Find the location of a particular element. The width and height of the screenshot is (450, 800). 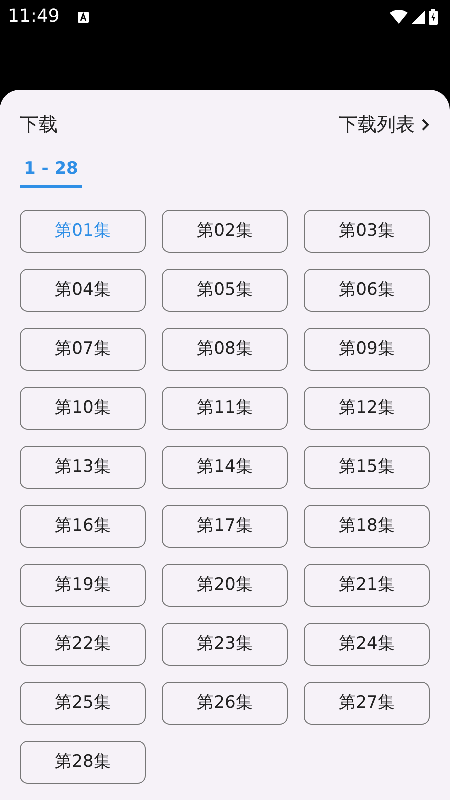

episode-button: 第24集 is located at coordinates (367, 644).